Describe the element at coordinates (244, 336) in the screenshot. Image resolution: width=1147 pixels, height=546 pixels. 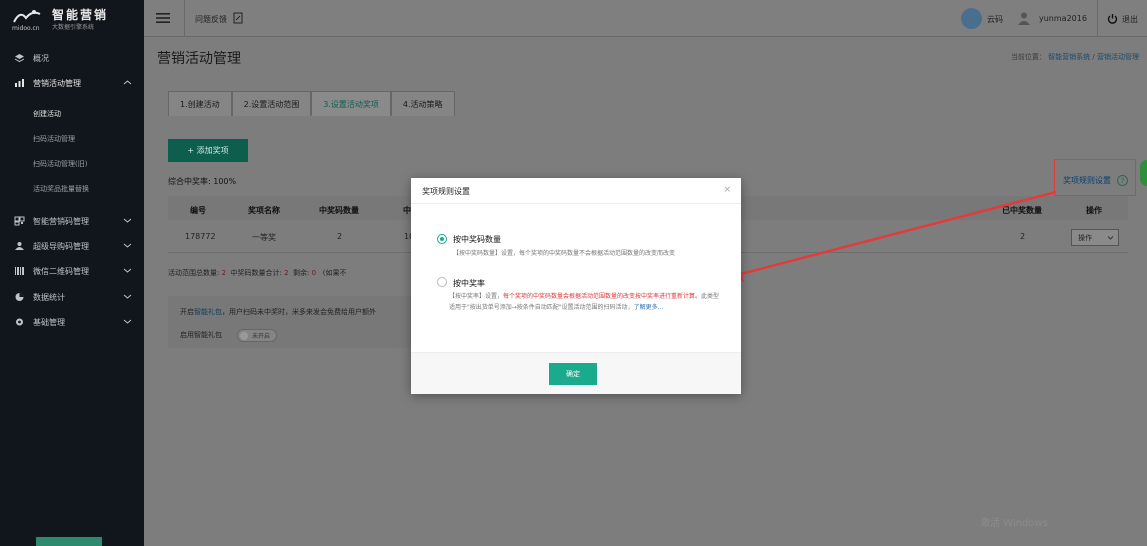
I see `toggle-knob` at that location.